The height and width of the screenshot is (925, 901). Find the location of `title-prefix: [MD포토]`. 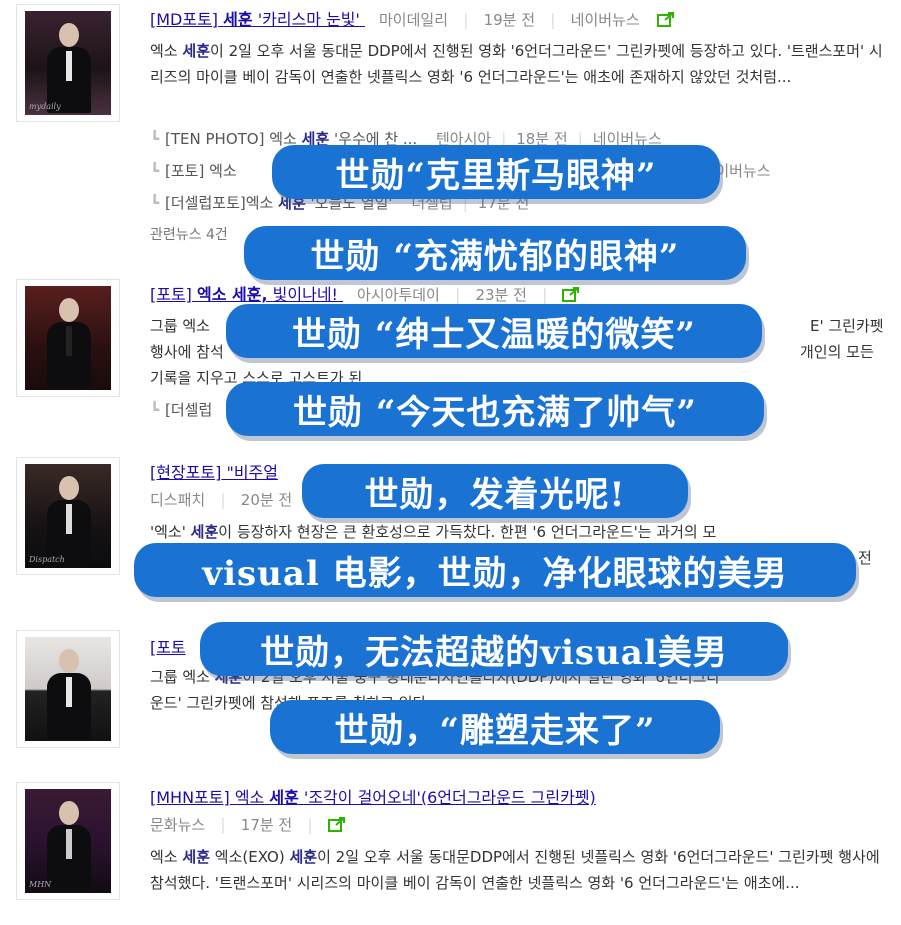

title-prefix: [MD포토] is located at coordinates (184, 19).